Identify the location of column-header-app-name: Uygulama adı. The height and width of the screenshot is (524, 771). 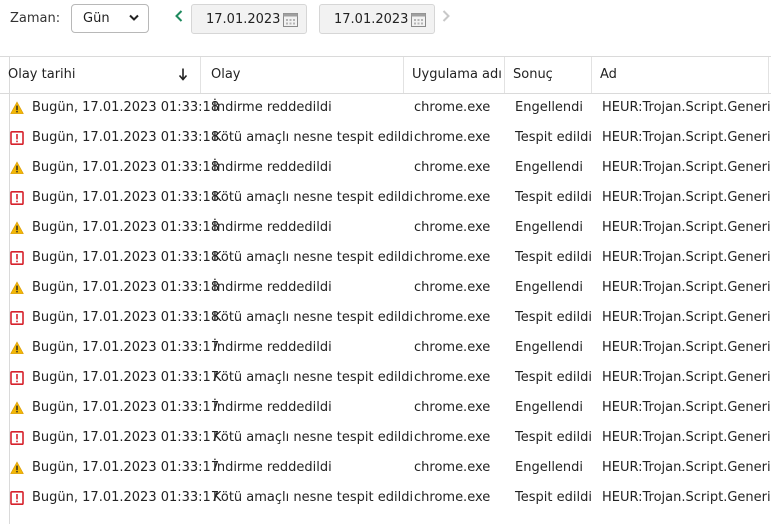
(454, 75).